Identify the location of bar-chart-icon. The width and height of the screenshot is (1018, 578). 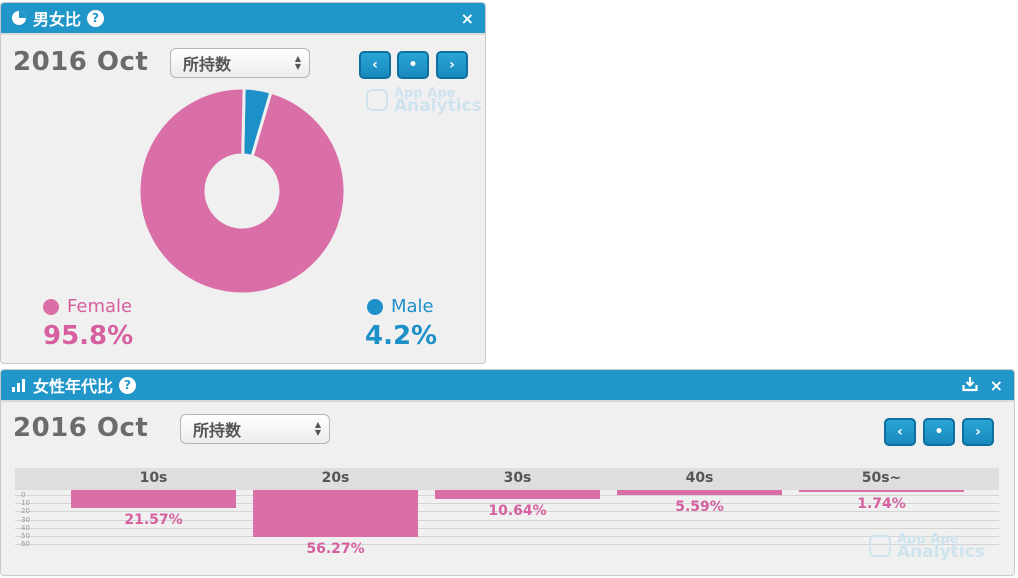
(18, 385).